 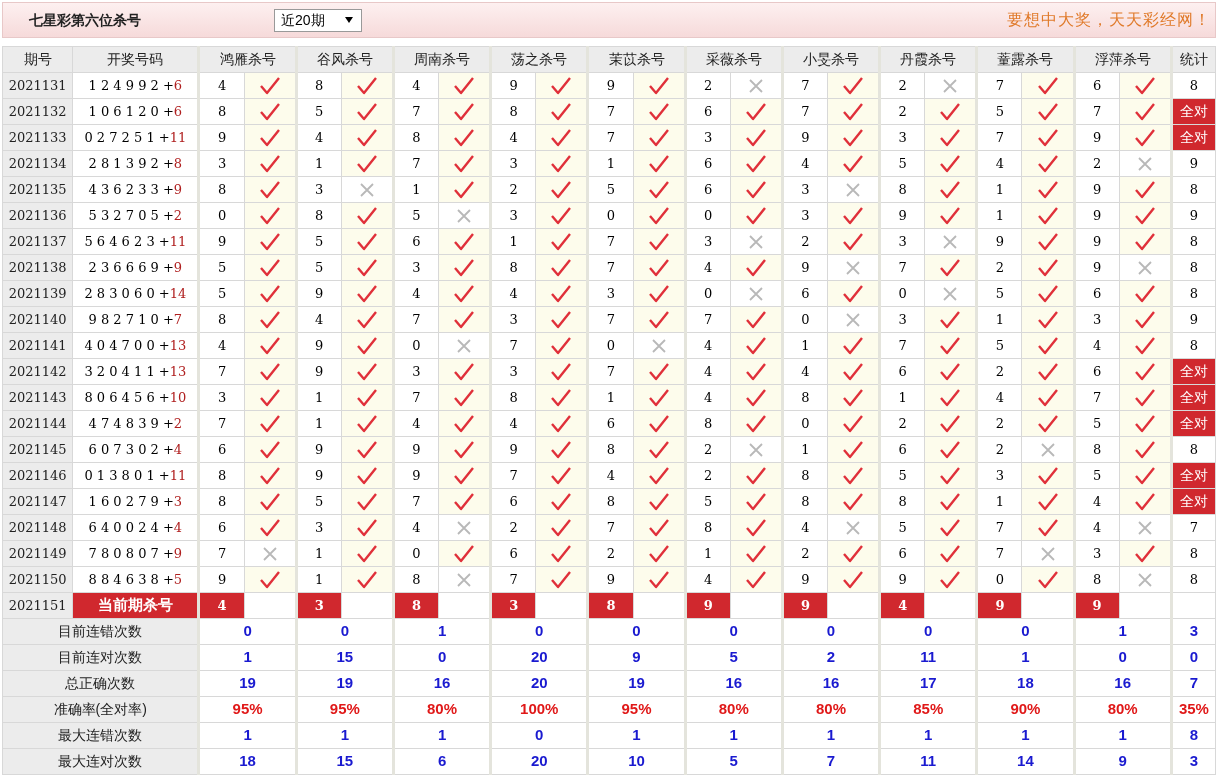 I want to click on stat-value: 9, so click(x=636, y=657).